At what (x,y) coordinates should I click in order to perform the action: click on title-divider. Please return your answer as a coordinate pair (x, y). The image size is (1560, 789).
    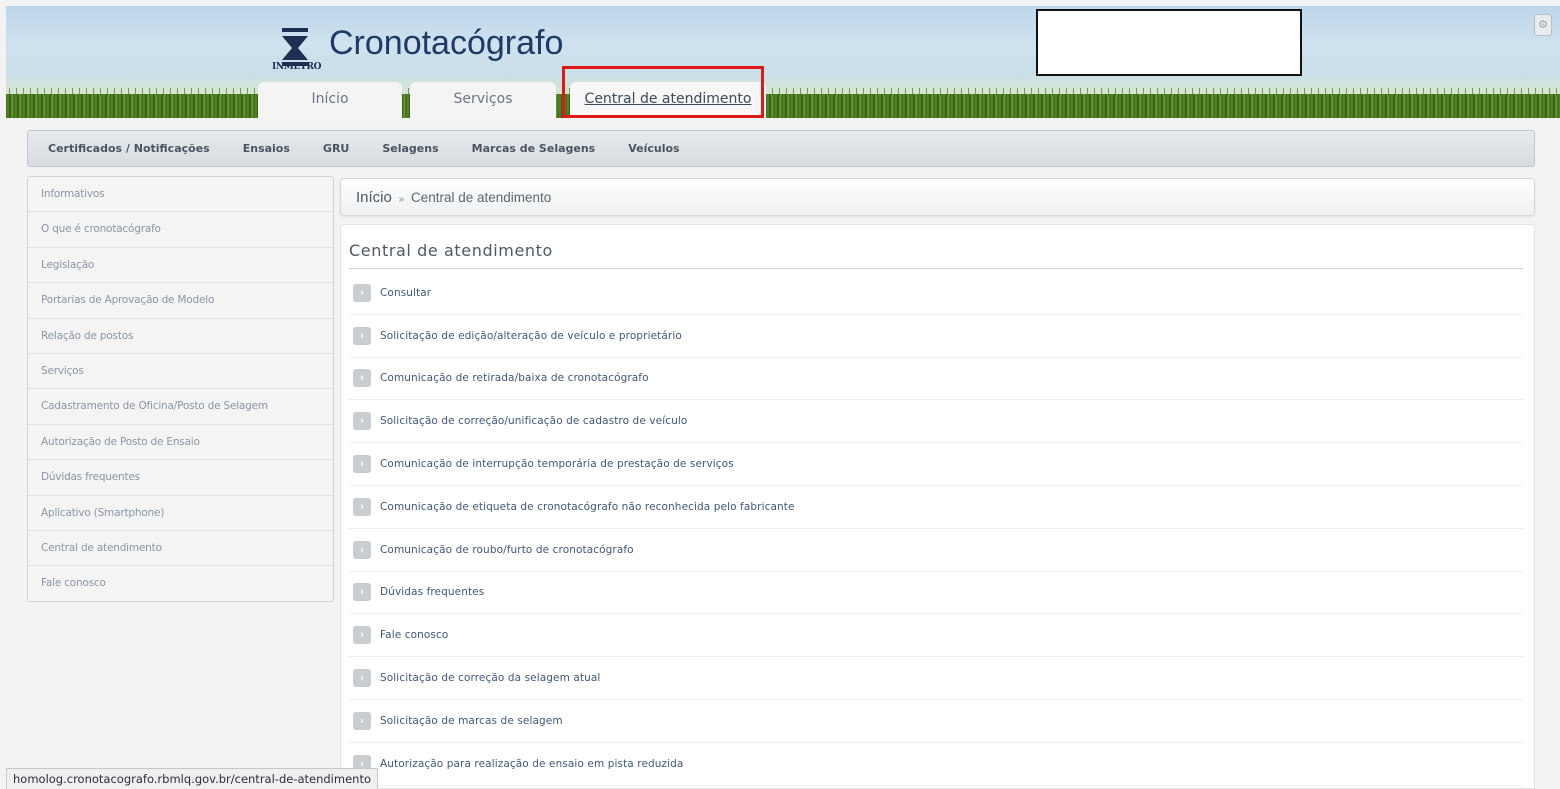
    Looking at the image, I should click on (936, 268).